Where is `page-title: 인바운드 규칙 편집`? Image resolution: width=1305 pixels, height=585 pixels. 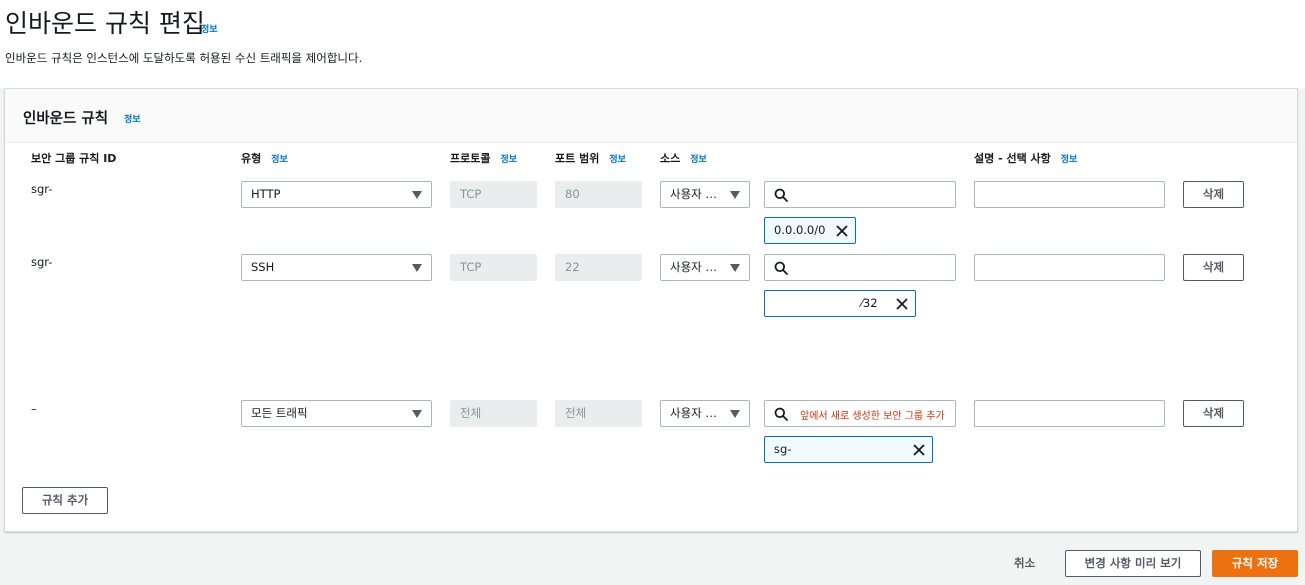 page-title: 인바운드 규칙 편집 is located at coordinates (105, 23).